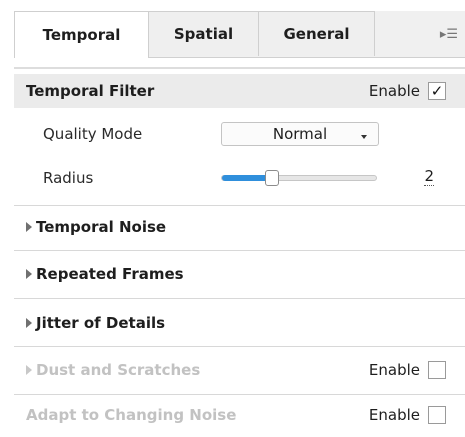  I want to click on radius-row: Radius 2, so click(239, 178).